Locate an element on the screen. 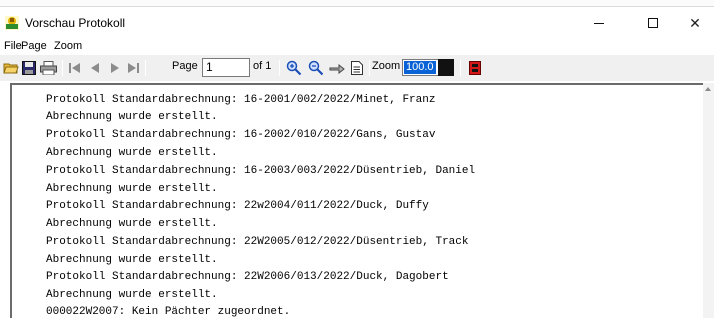  print-icon is located at coordinates (48, 67).